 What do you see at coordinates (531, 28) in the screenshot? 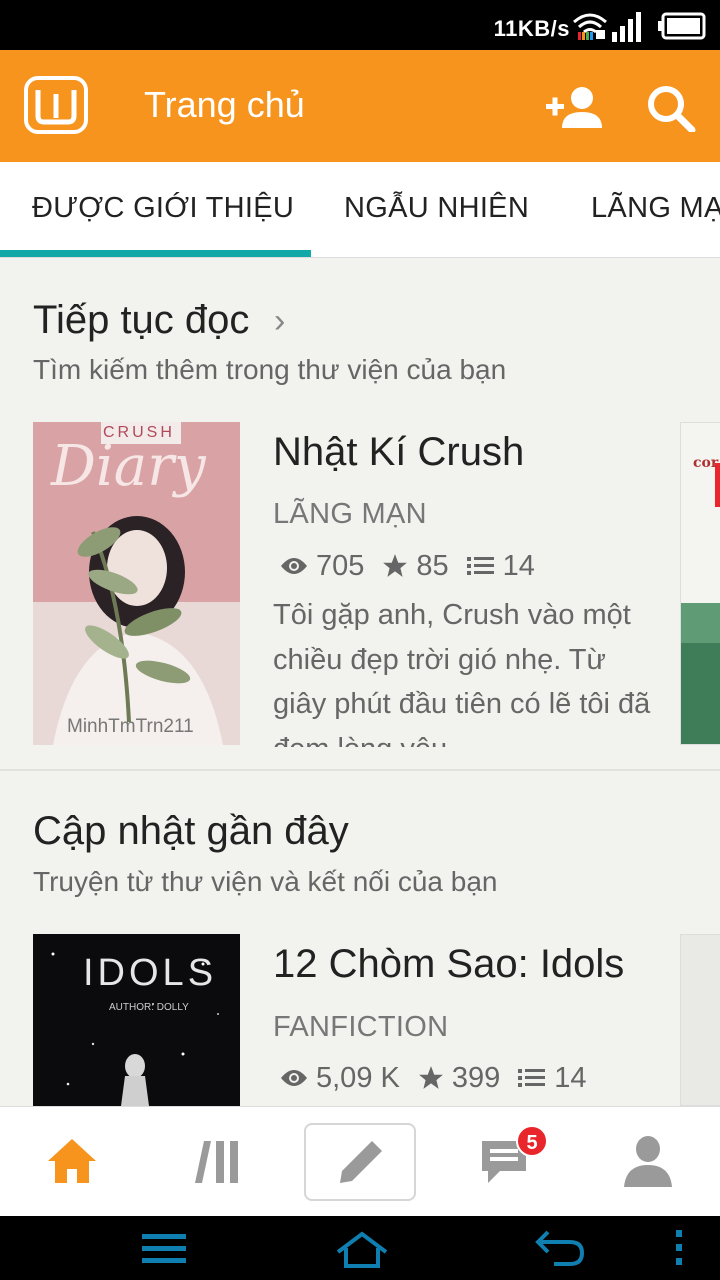
I see `network-speed: 11KB/s` at bounding box center [531, 28].